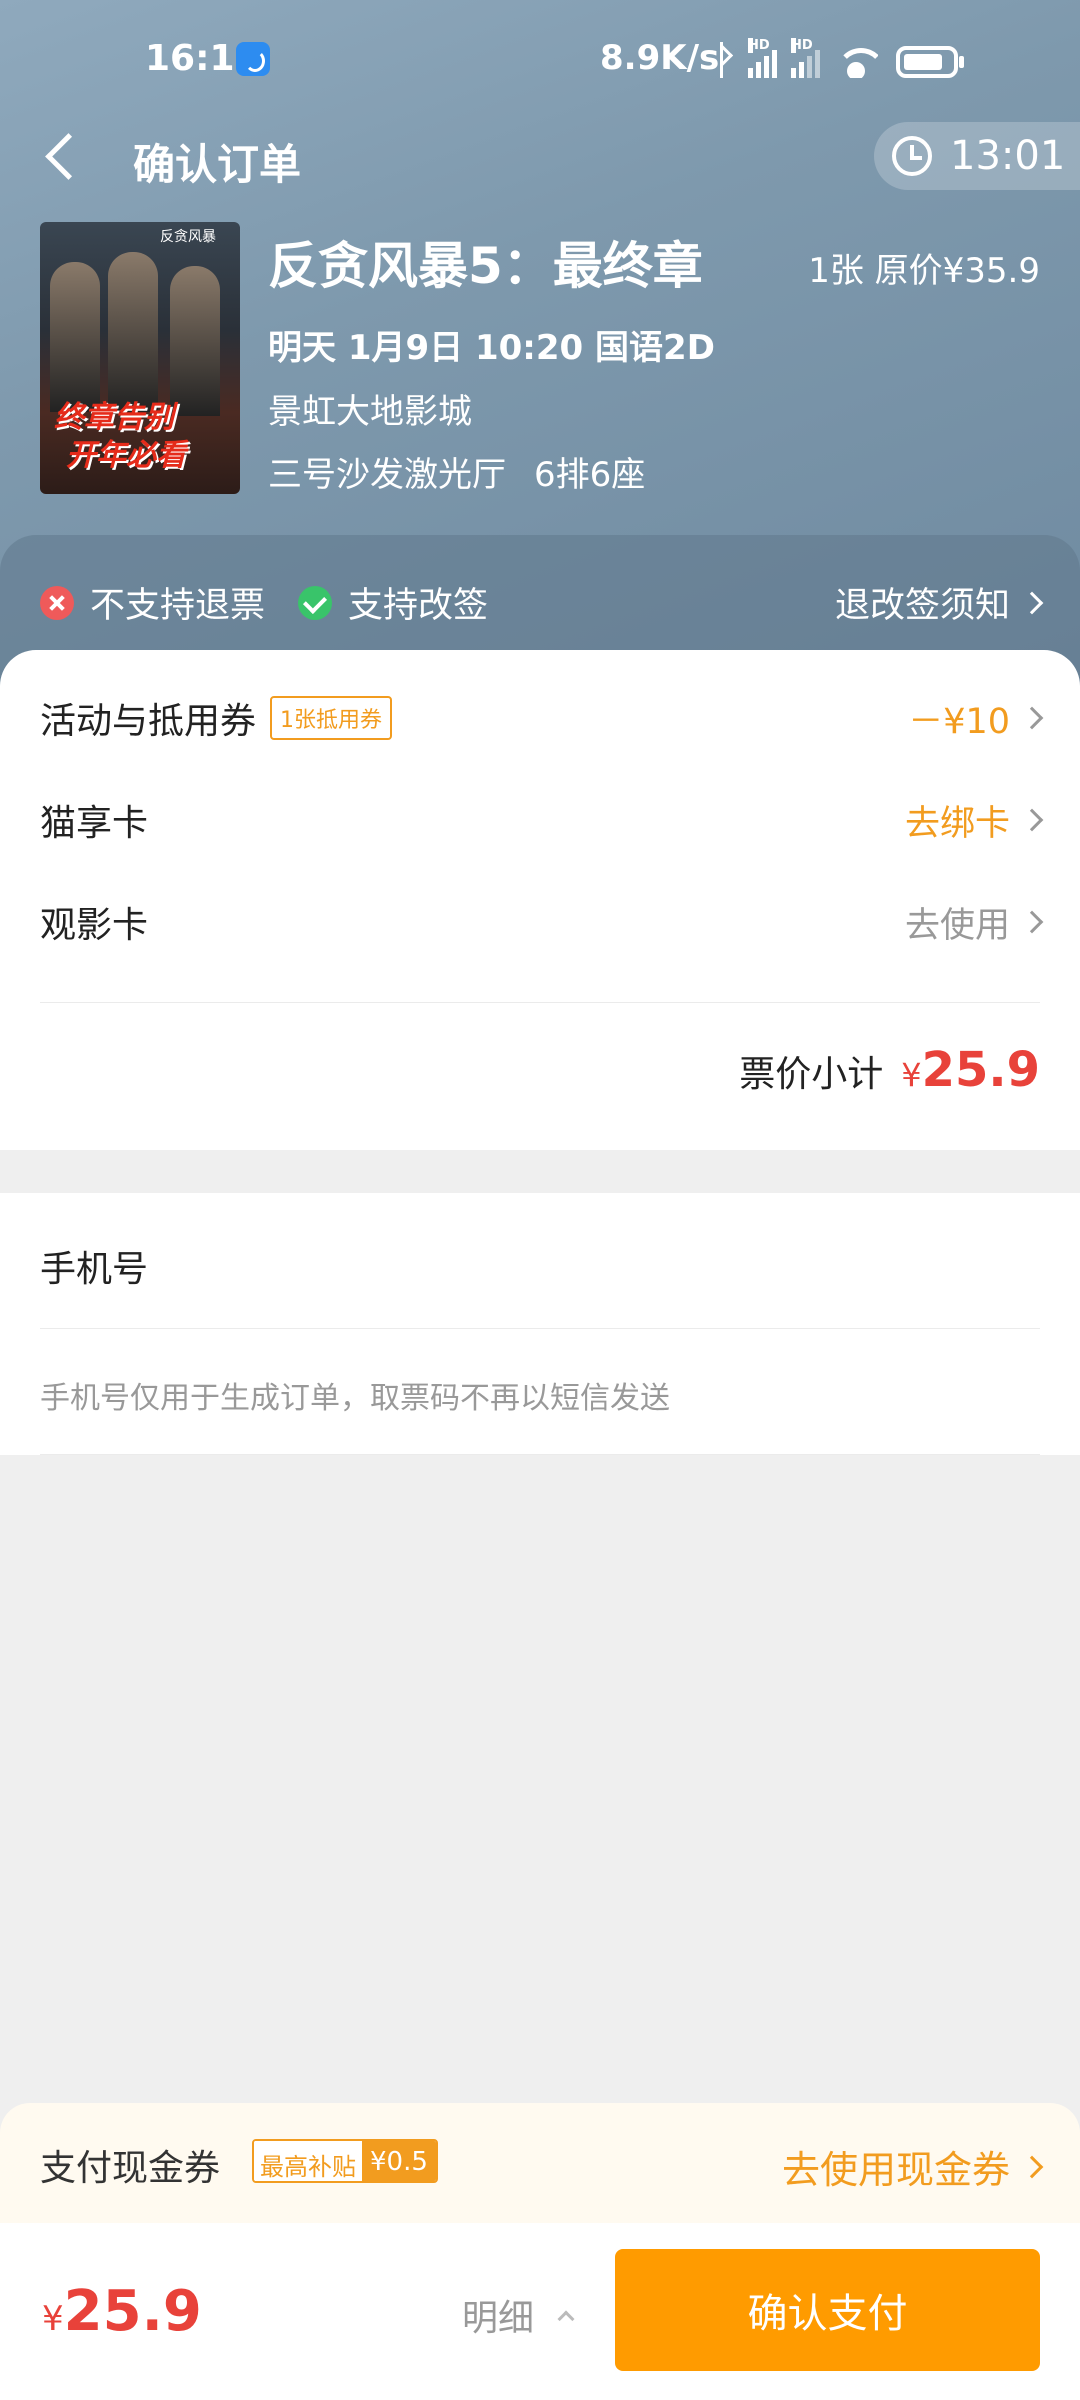 This screenshot has height=2400, width=1080. What do you see at coordinates (178, 606) in the screenshot?
I see `no-refund-label: 不支持退票` at bounding box center [178, 606].